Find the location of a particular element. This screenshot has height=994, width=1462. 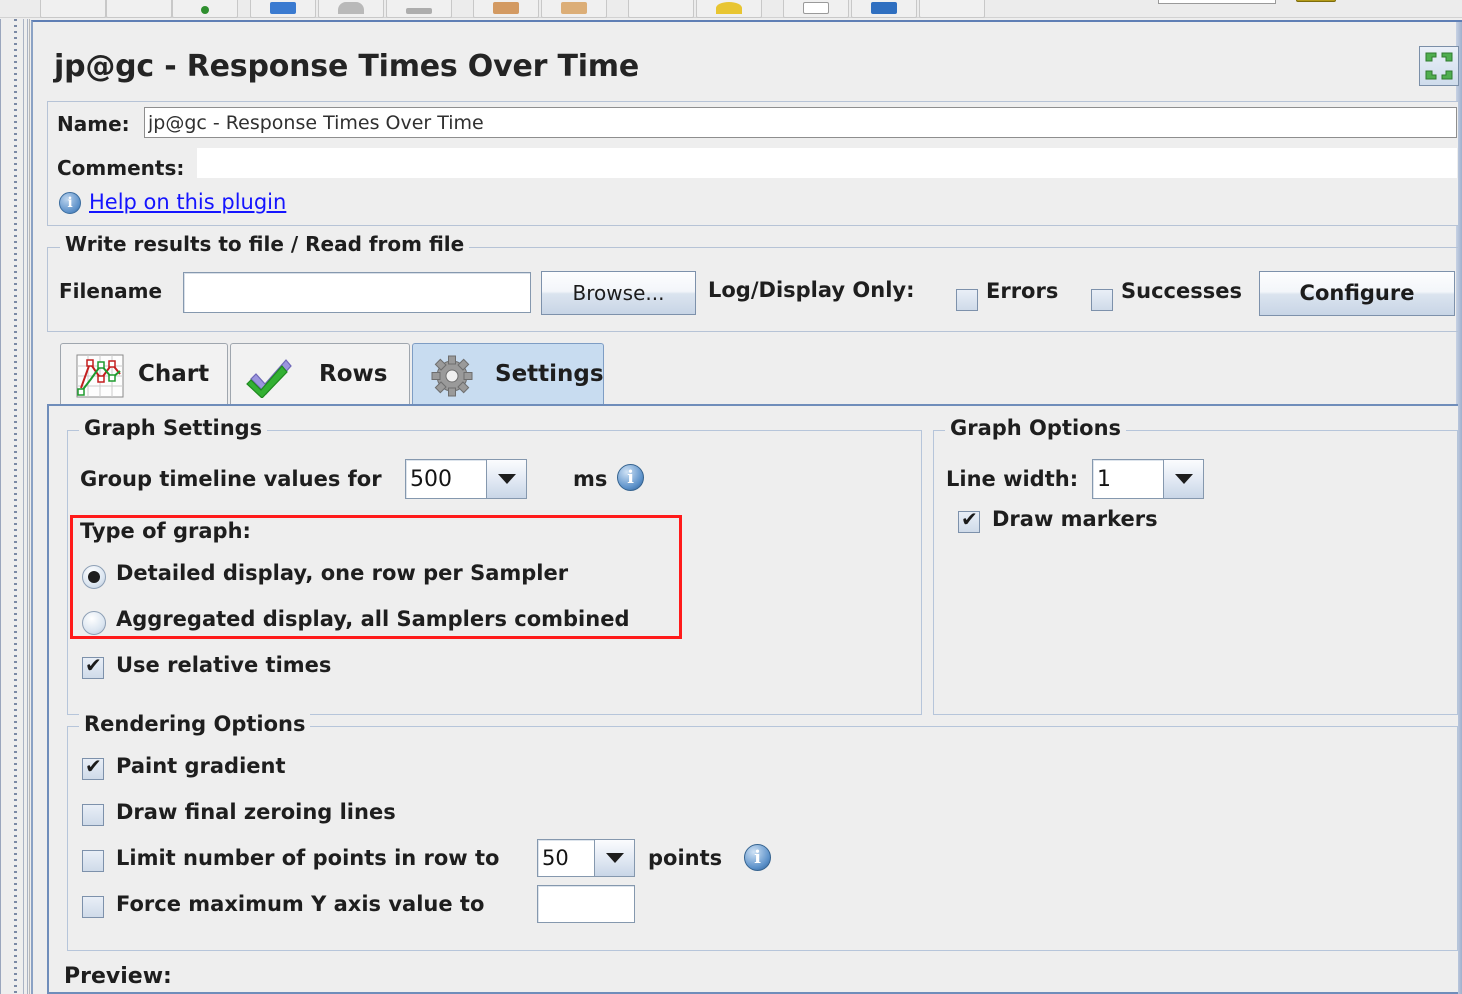

graph-settings-legend: Graph Settings is located at coordinates (173, 428).